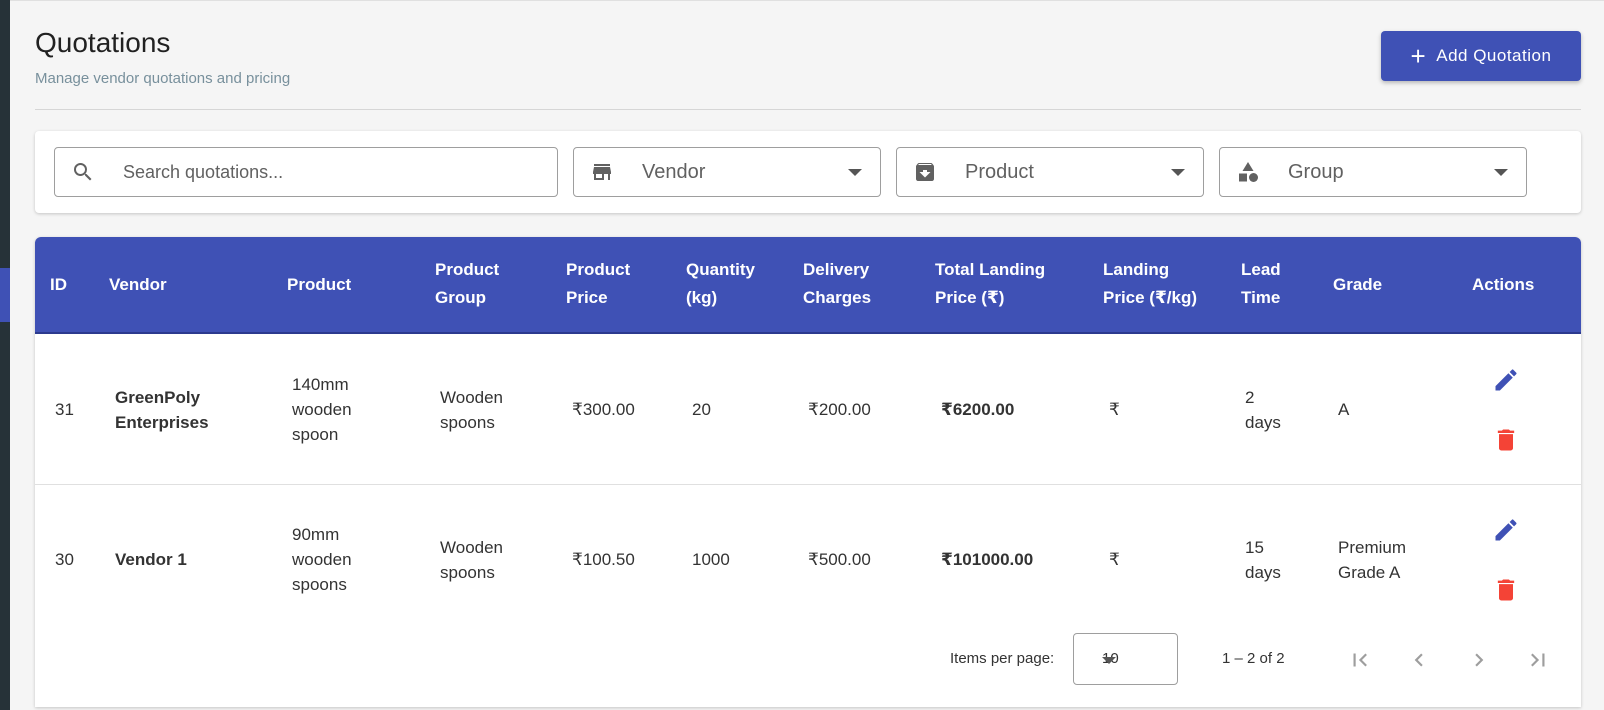  I want to click on column-header-actions: Actions, so click(1503, 284).